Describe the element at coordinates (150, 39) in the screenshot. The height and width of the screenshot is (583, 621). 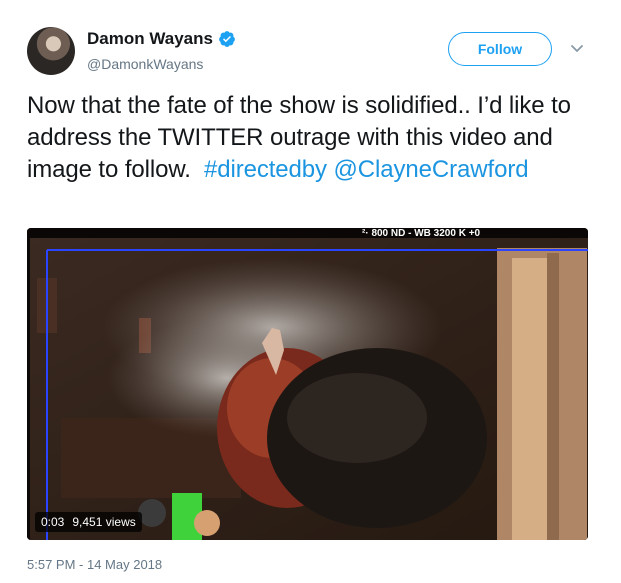
I see `author-display-name: Damon Wayans` at that location.